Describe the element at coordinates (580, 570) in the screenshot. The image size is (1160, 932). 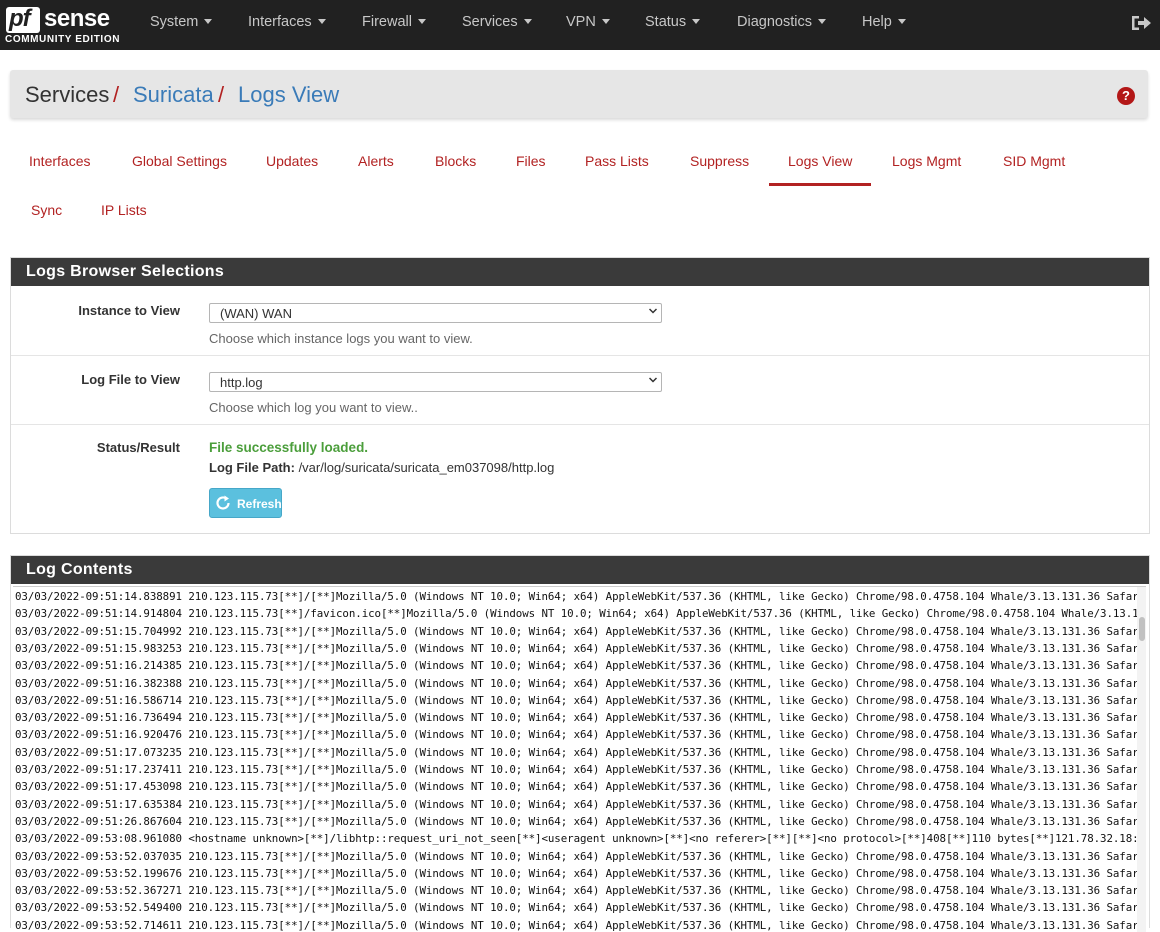
I see `panel-heading: Log Contents` at that location.